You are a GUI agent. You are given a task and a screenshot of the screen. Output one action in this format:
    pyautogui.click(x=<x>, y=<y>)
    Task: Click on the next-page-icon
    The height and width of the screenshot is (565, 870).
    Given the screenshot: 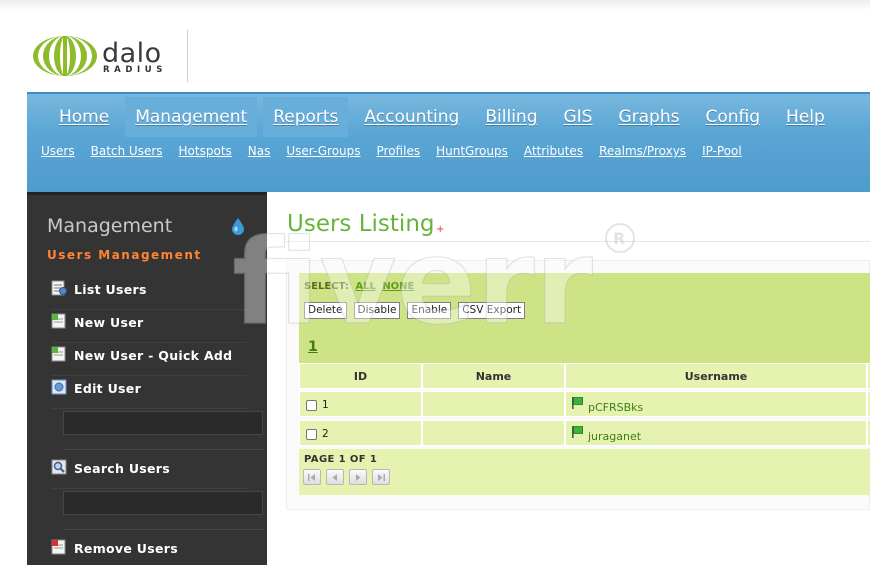 What is the action you would take?
    pyautogui.click(x=358, y=477)
    